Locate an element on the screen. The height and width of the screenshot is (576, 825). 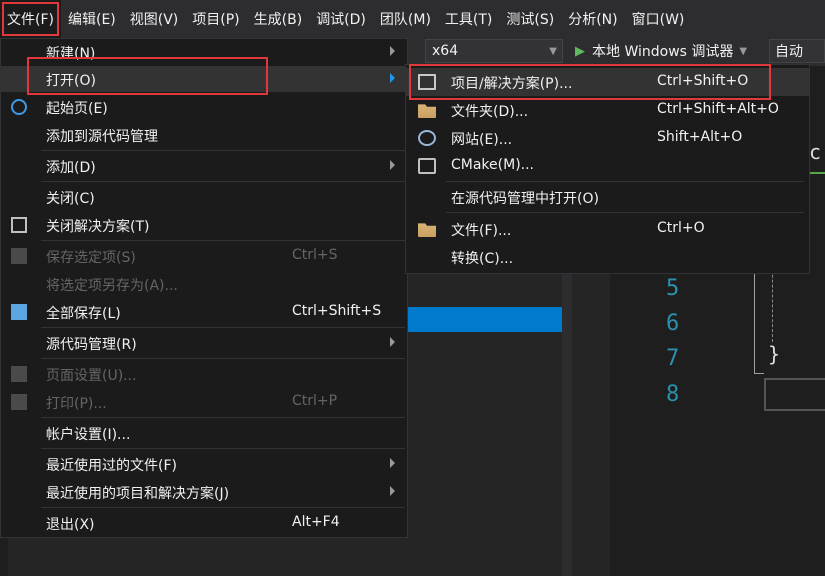
menu-edit: 编辑(E) is located at coordinates (92, 19).